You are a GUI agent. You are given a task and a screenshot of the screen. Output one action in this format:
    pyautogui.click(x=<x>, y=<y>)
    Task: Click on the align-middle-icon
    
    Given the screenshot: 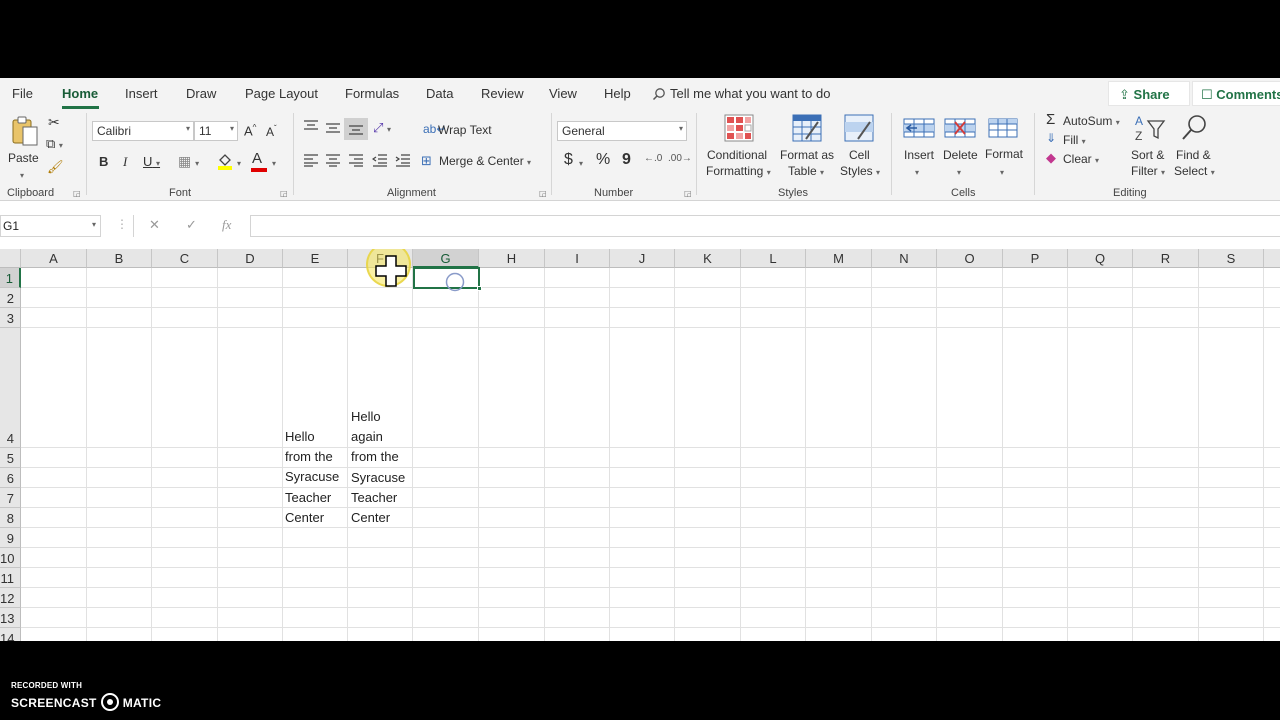 What is the action you would take?
    pyautogui.click(x=333, y=128)
    